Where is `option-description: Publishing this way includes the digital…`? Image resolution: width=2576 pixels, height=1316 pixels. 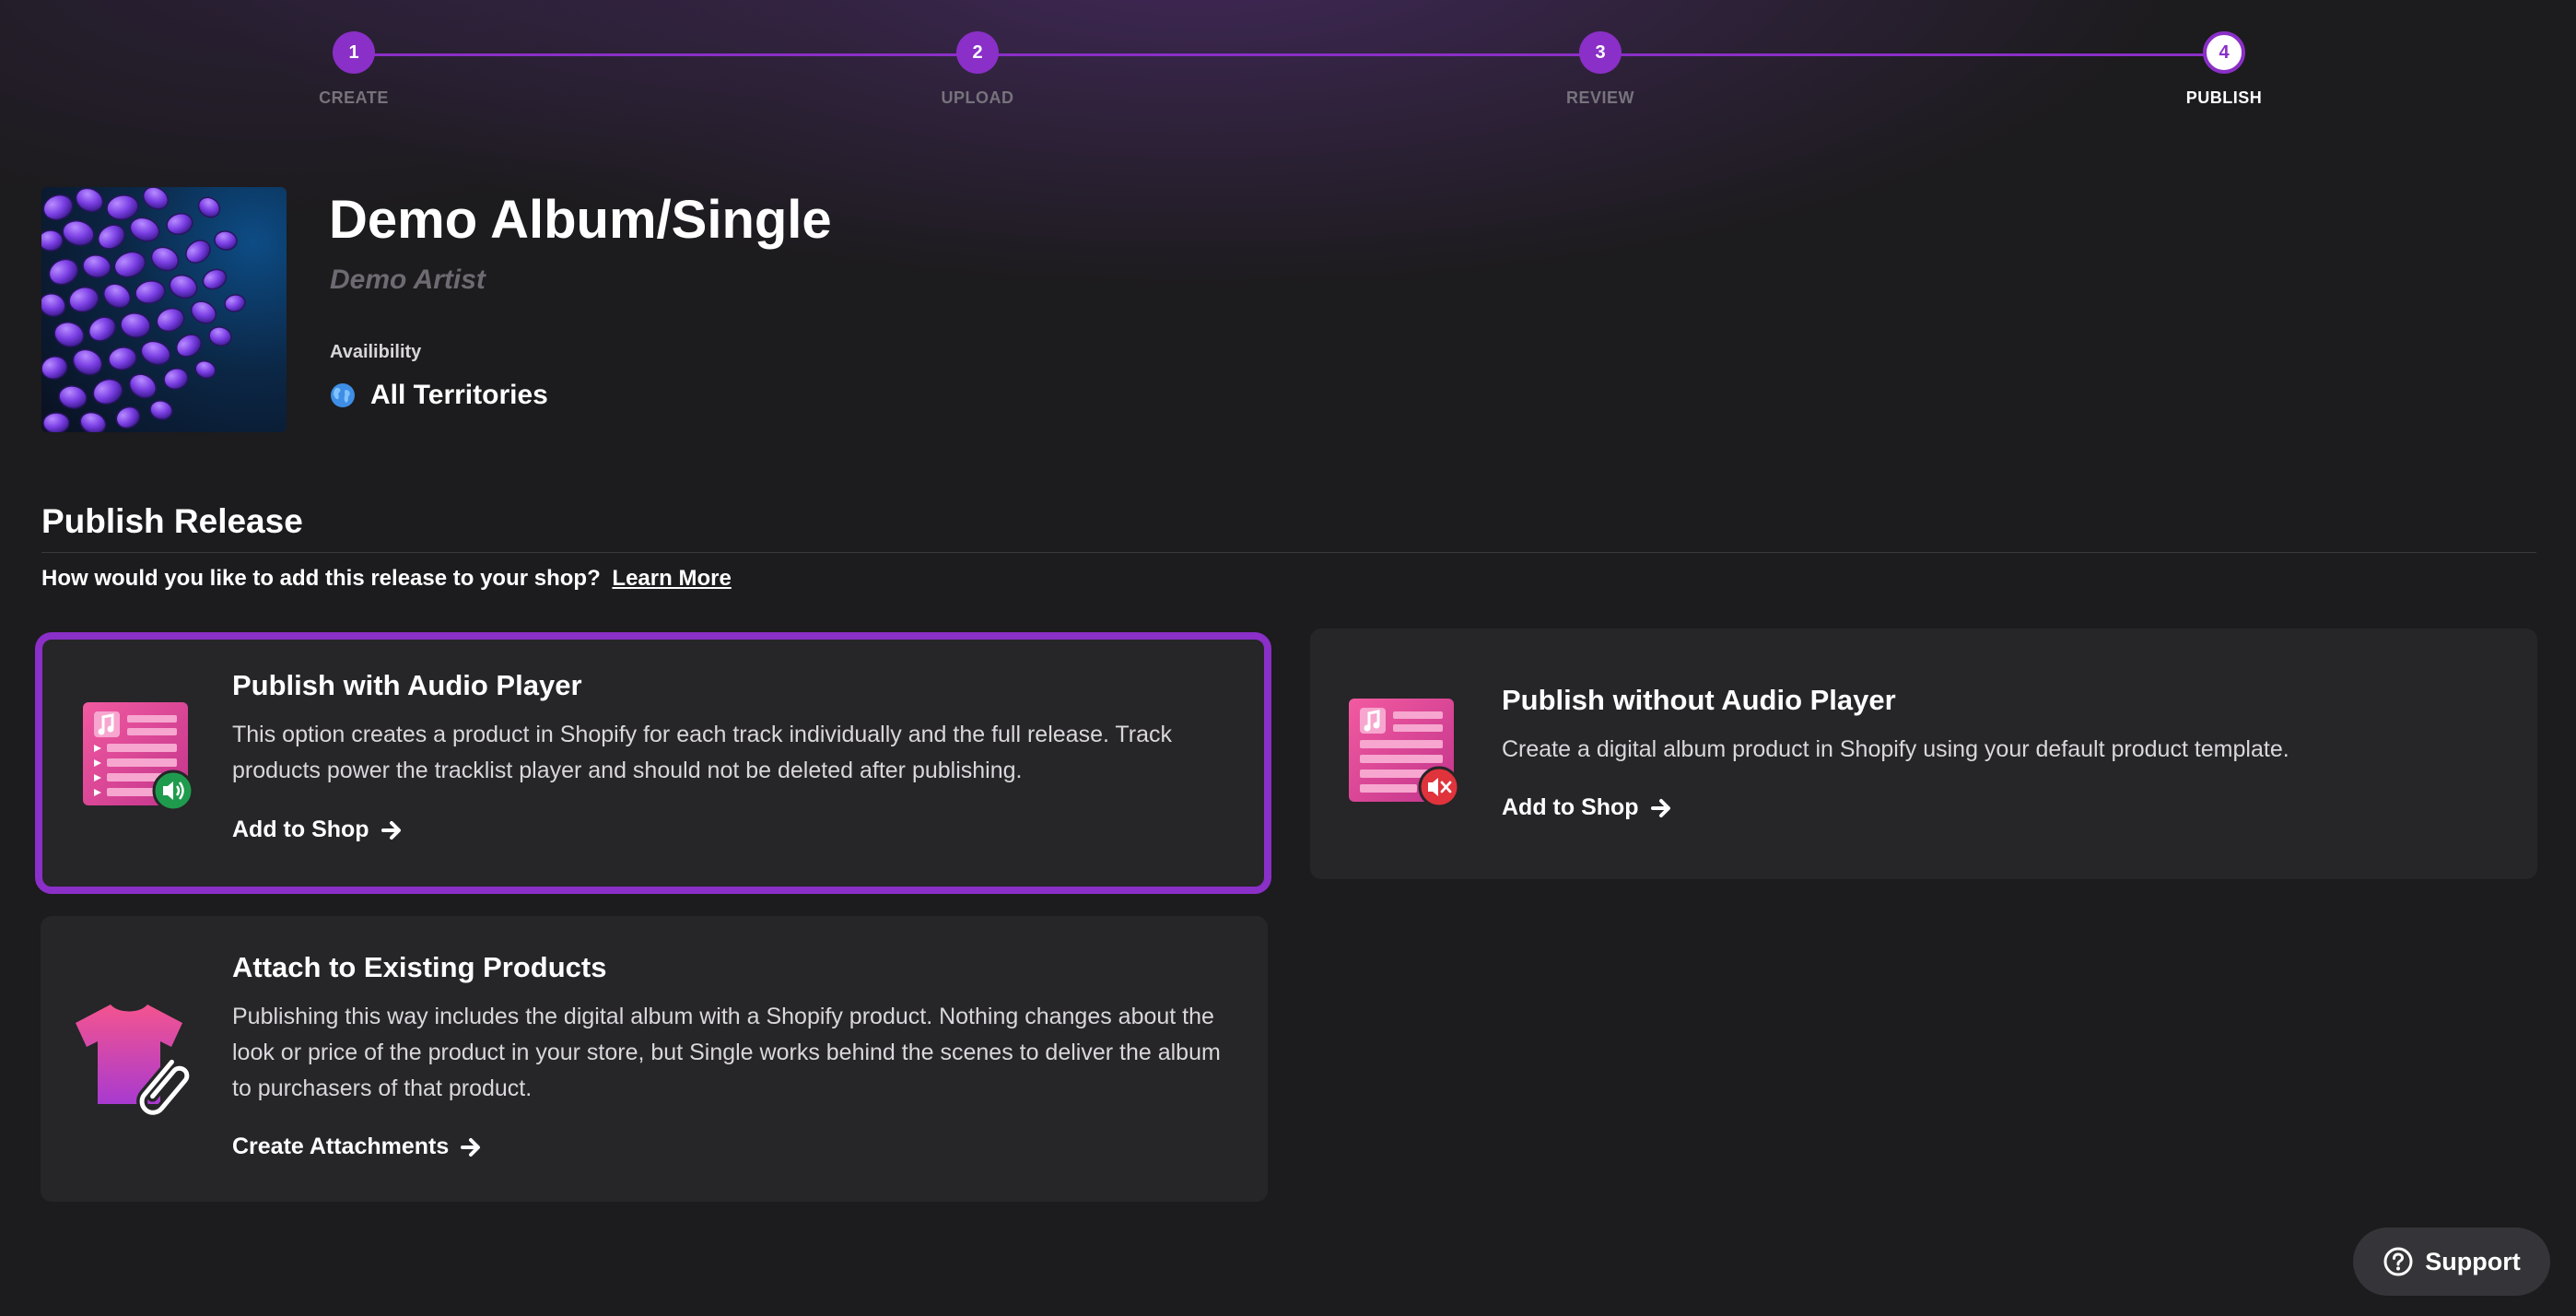 option-description: Publishing this way includes the digital… is located at coordinates (726, 1052).